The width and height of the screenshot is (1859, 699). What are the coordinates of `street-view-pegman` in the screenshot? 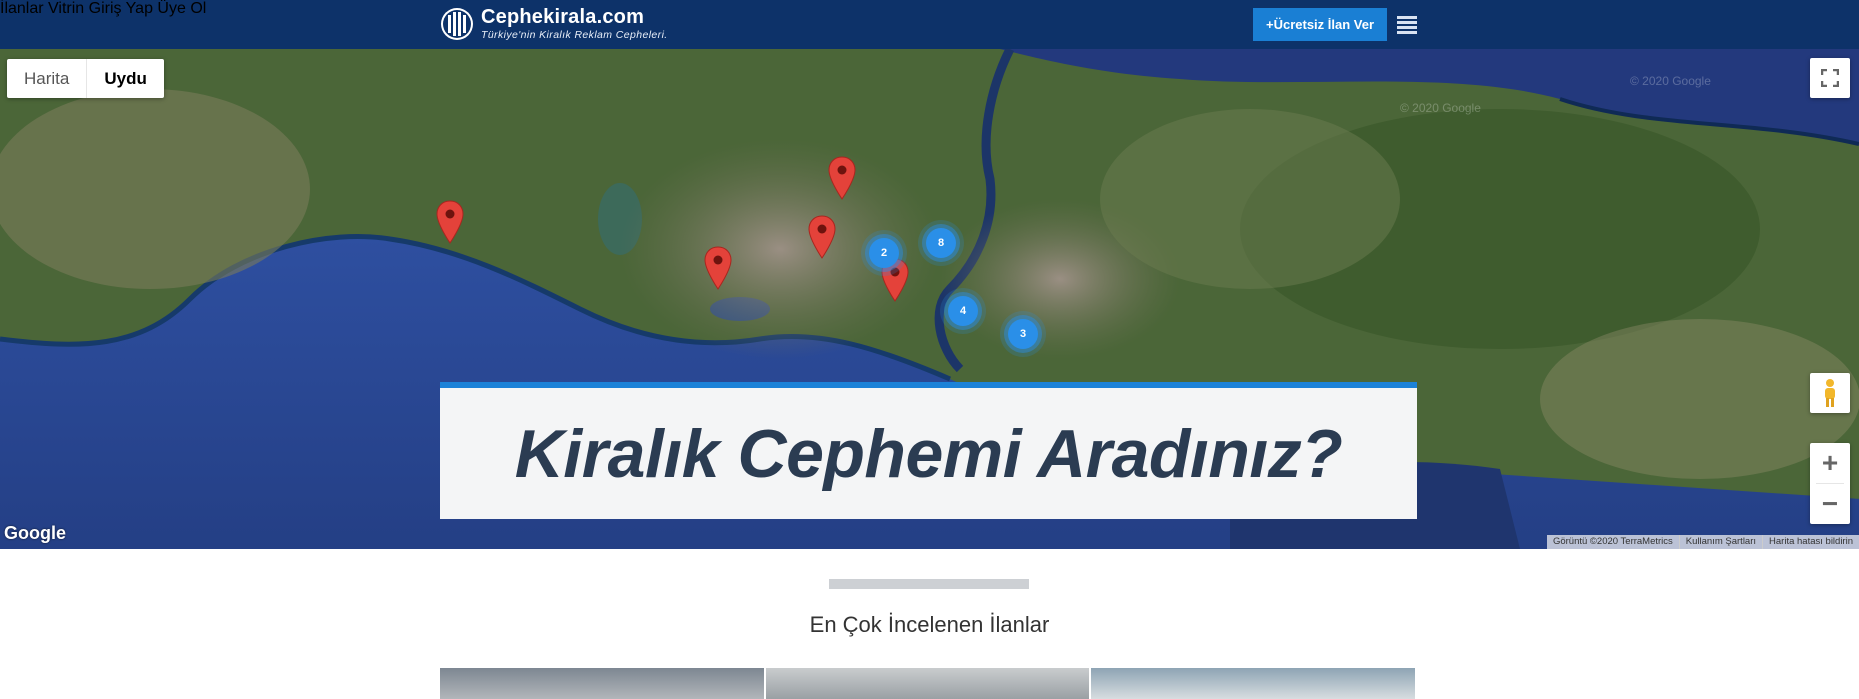 It's located at (1830, 393).